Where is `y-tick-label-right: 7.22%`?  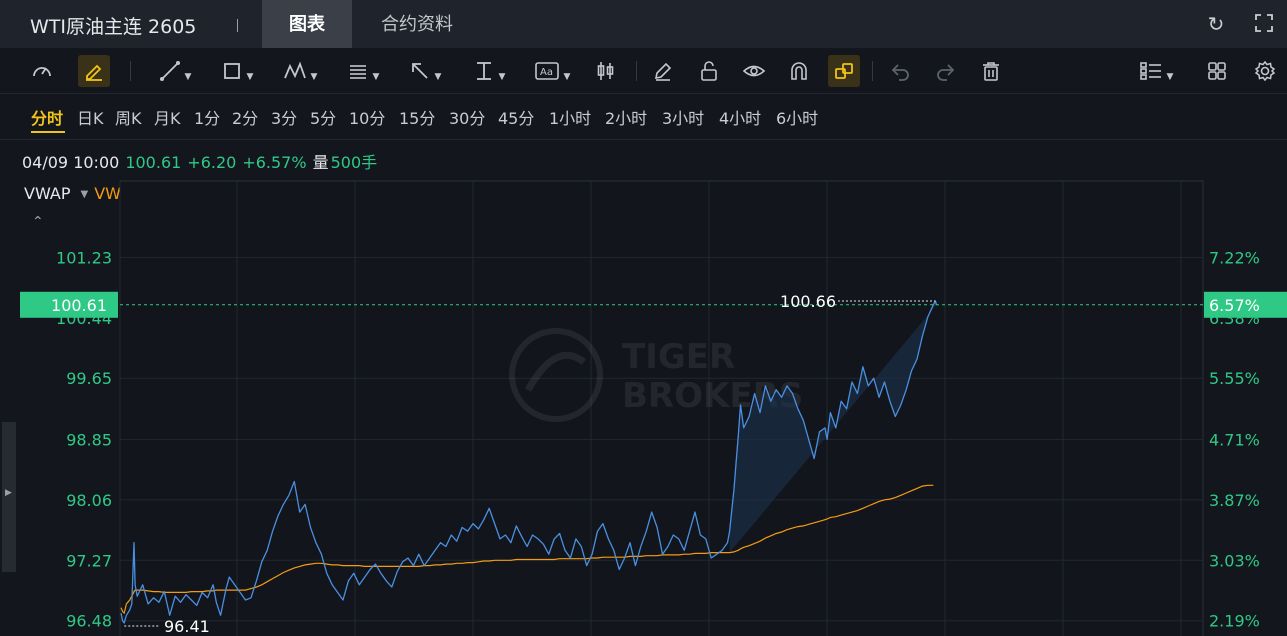 y-tick-label-right: 7.22% is located at coordinates (1234, 257).